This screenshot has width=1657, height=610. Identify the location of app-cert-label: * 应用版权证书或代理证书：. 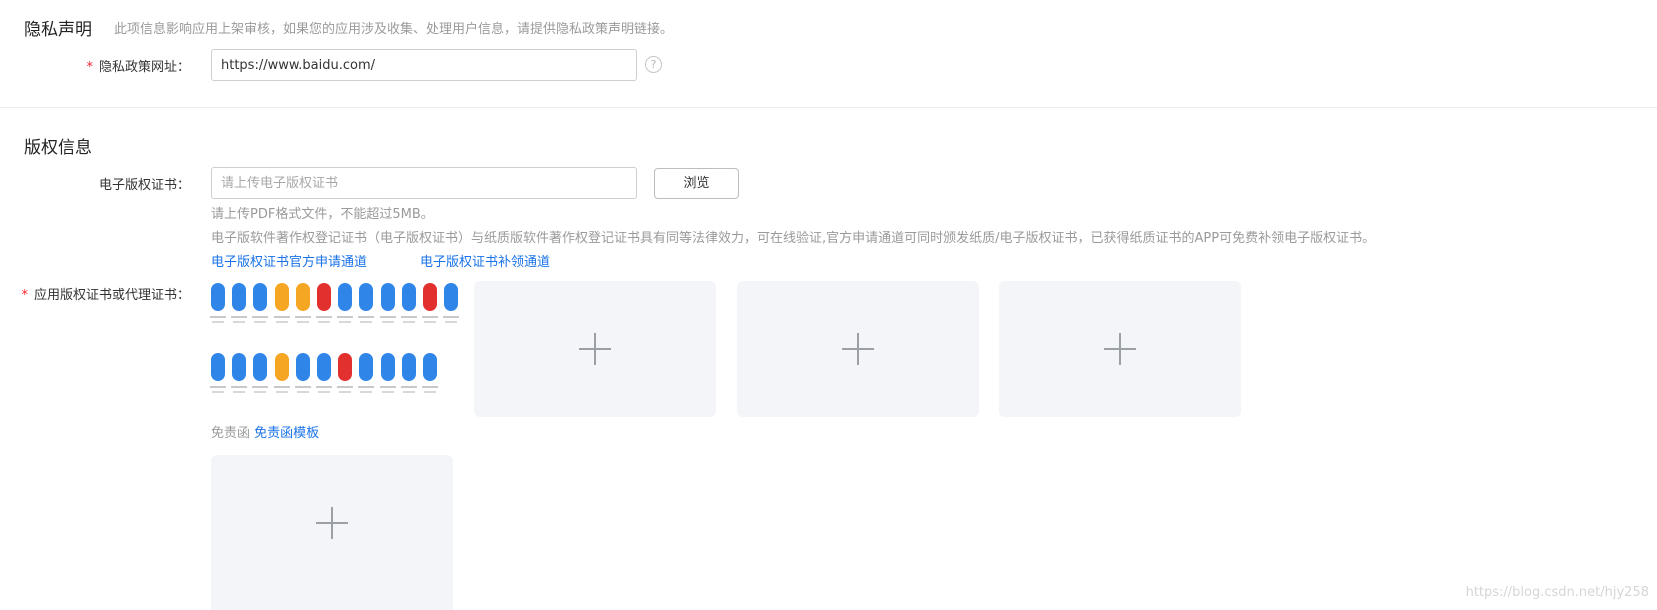
(95, 295).